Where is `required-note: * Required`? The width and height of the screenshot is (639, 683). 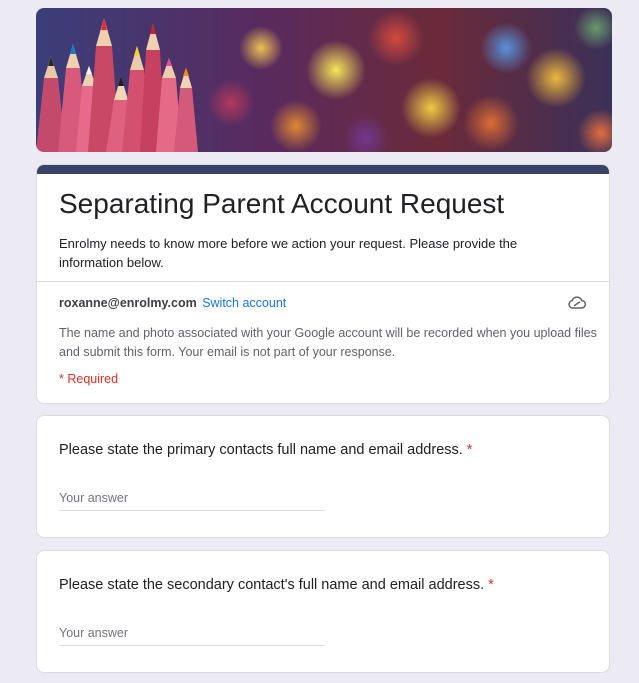
required-note: * Required is located at coordinates (89, 379).